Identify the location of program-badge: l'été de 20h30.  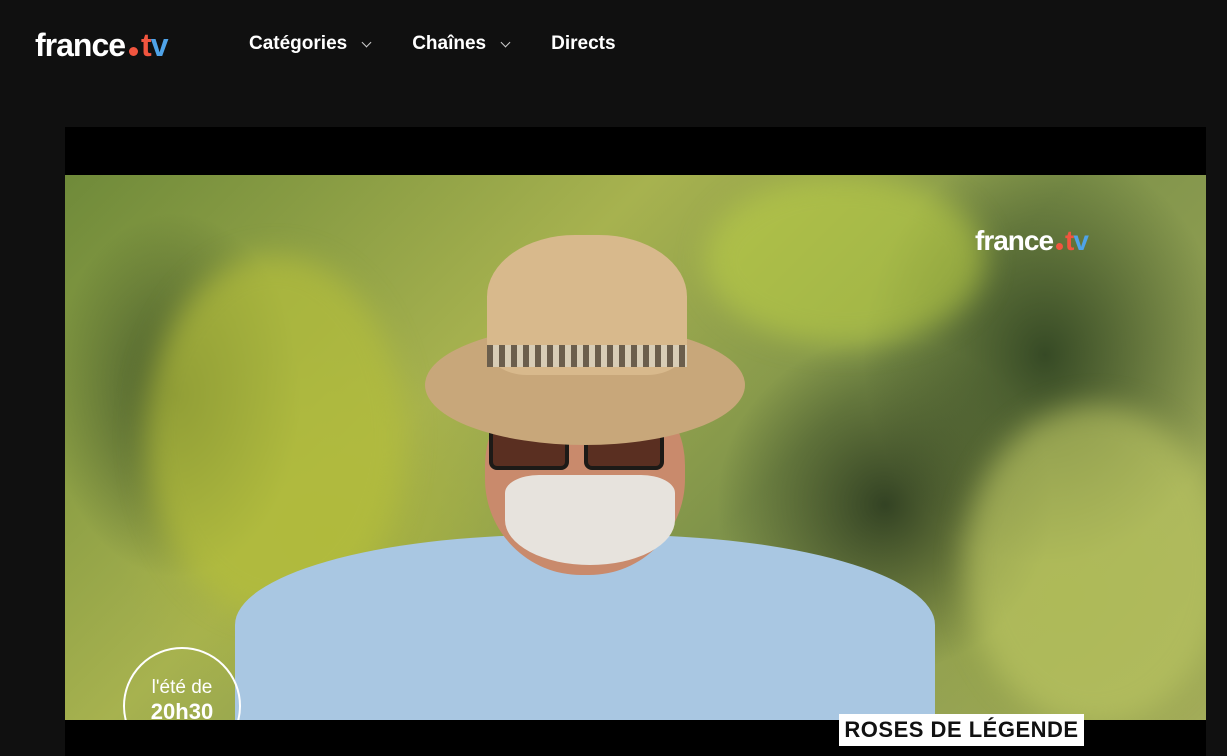
(182, 683).